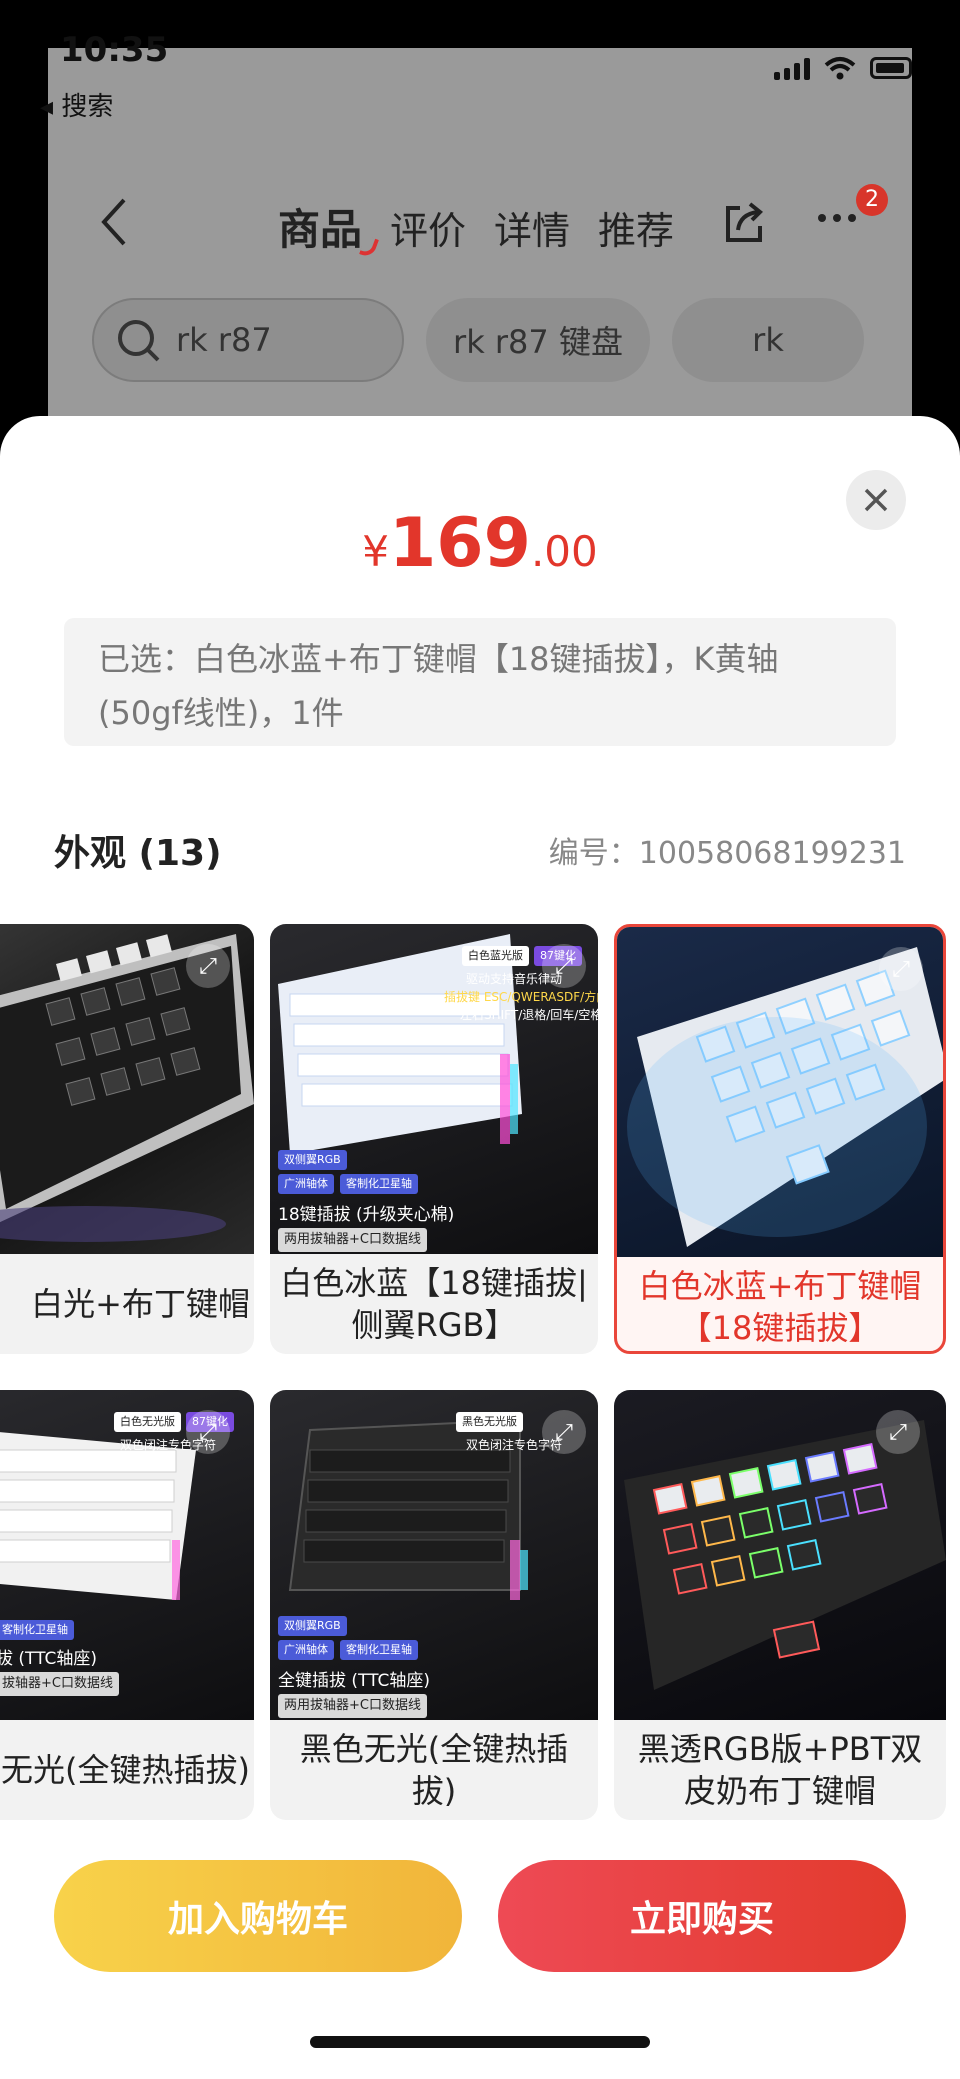 The image size is (960, 2079). What do you see at coordinates (702, 1916) in the screenshot?
I see `buy-now-button: 立即购买` at bounding box center [702, 1916].